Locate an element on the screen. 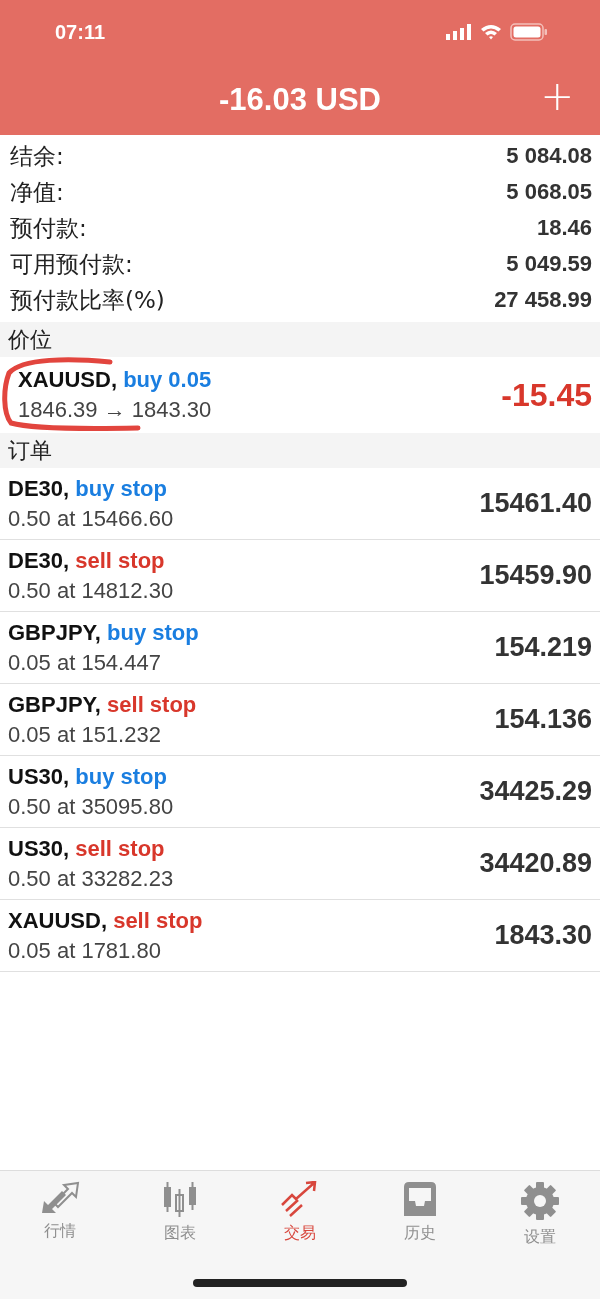 This screenshot has height=1299, width=600. order-price: 34420.89 is located at coordinates (535, 863).